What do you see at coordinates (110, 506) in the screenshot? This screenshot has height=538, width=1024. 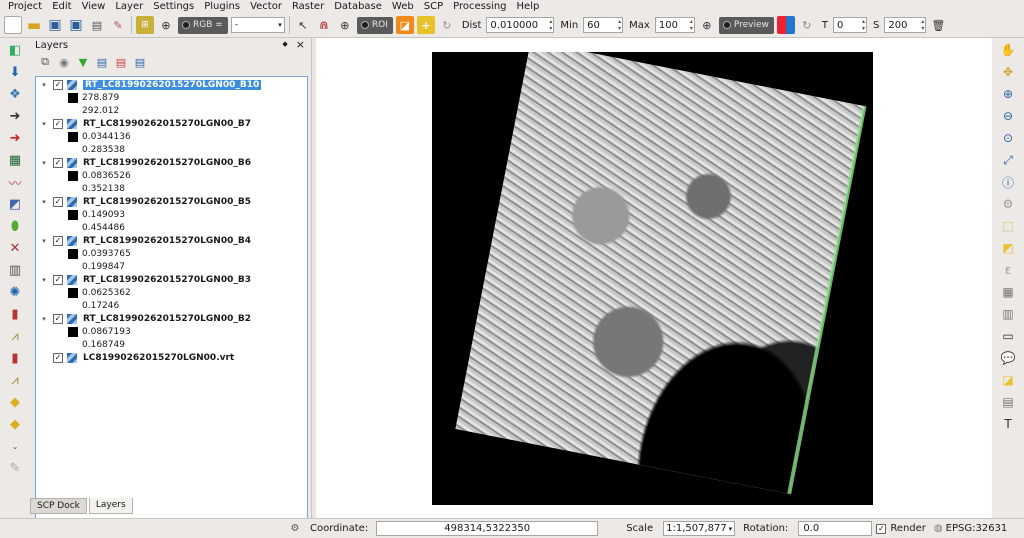 I see `tab-layers: Layers` at bounding box center [110, 506].